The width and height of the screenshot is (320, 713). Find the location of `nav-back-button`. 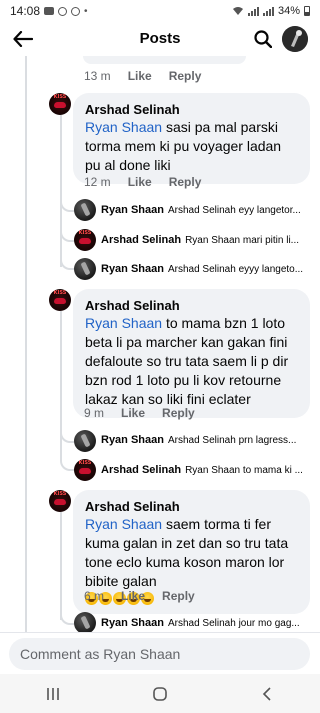

nav-back-button is located at coordinates (267, 694).